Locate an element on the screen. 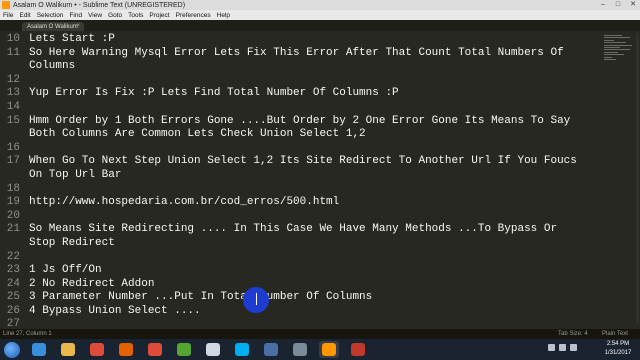 The image size is (640, 360). line-number: 12 is located at coordinates (13, 79).